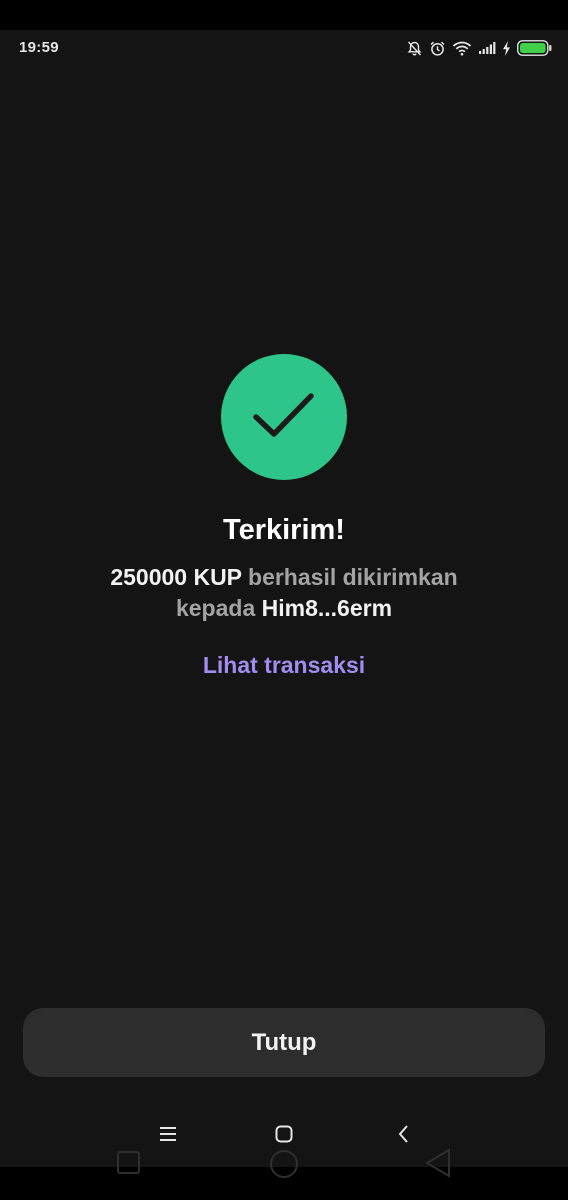  I want to click on message-text: berhasil dikirimkan, so click(353, 577).